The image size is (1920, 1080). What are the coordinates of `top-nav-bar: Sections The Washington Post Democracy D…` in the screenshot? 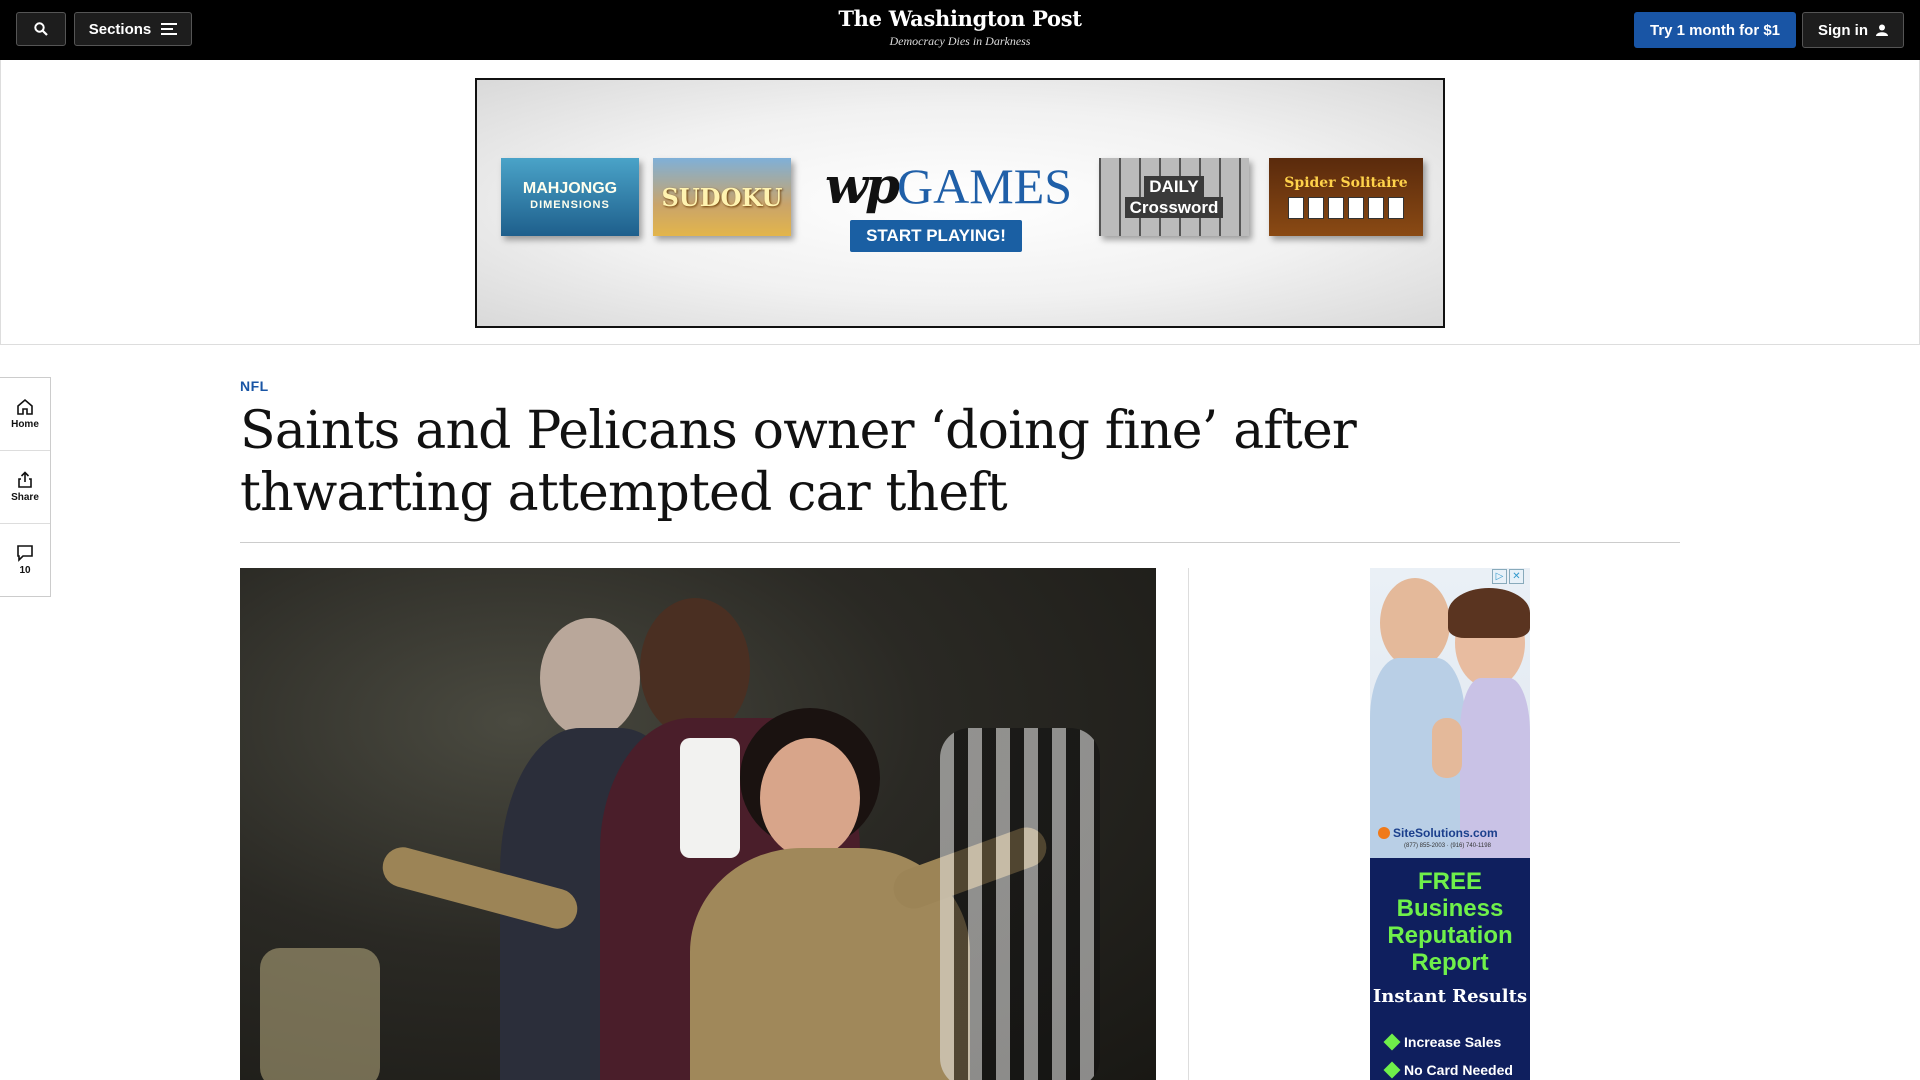 It's located at (960, 30).